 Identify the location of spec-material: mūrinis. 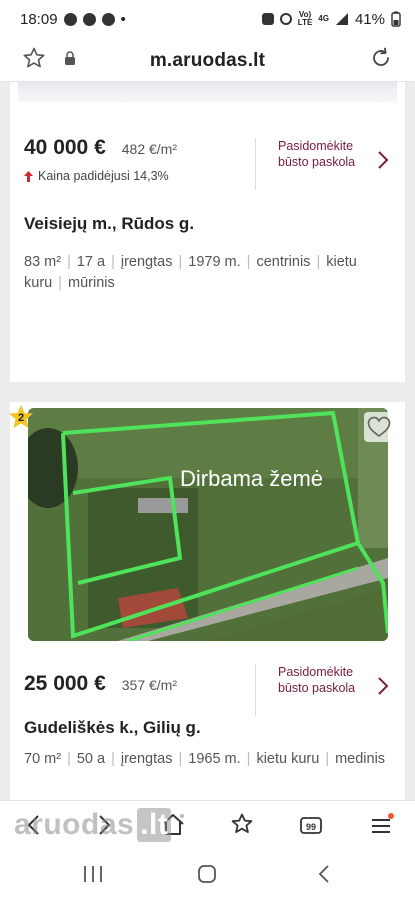
(91, 283).